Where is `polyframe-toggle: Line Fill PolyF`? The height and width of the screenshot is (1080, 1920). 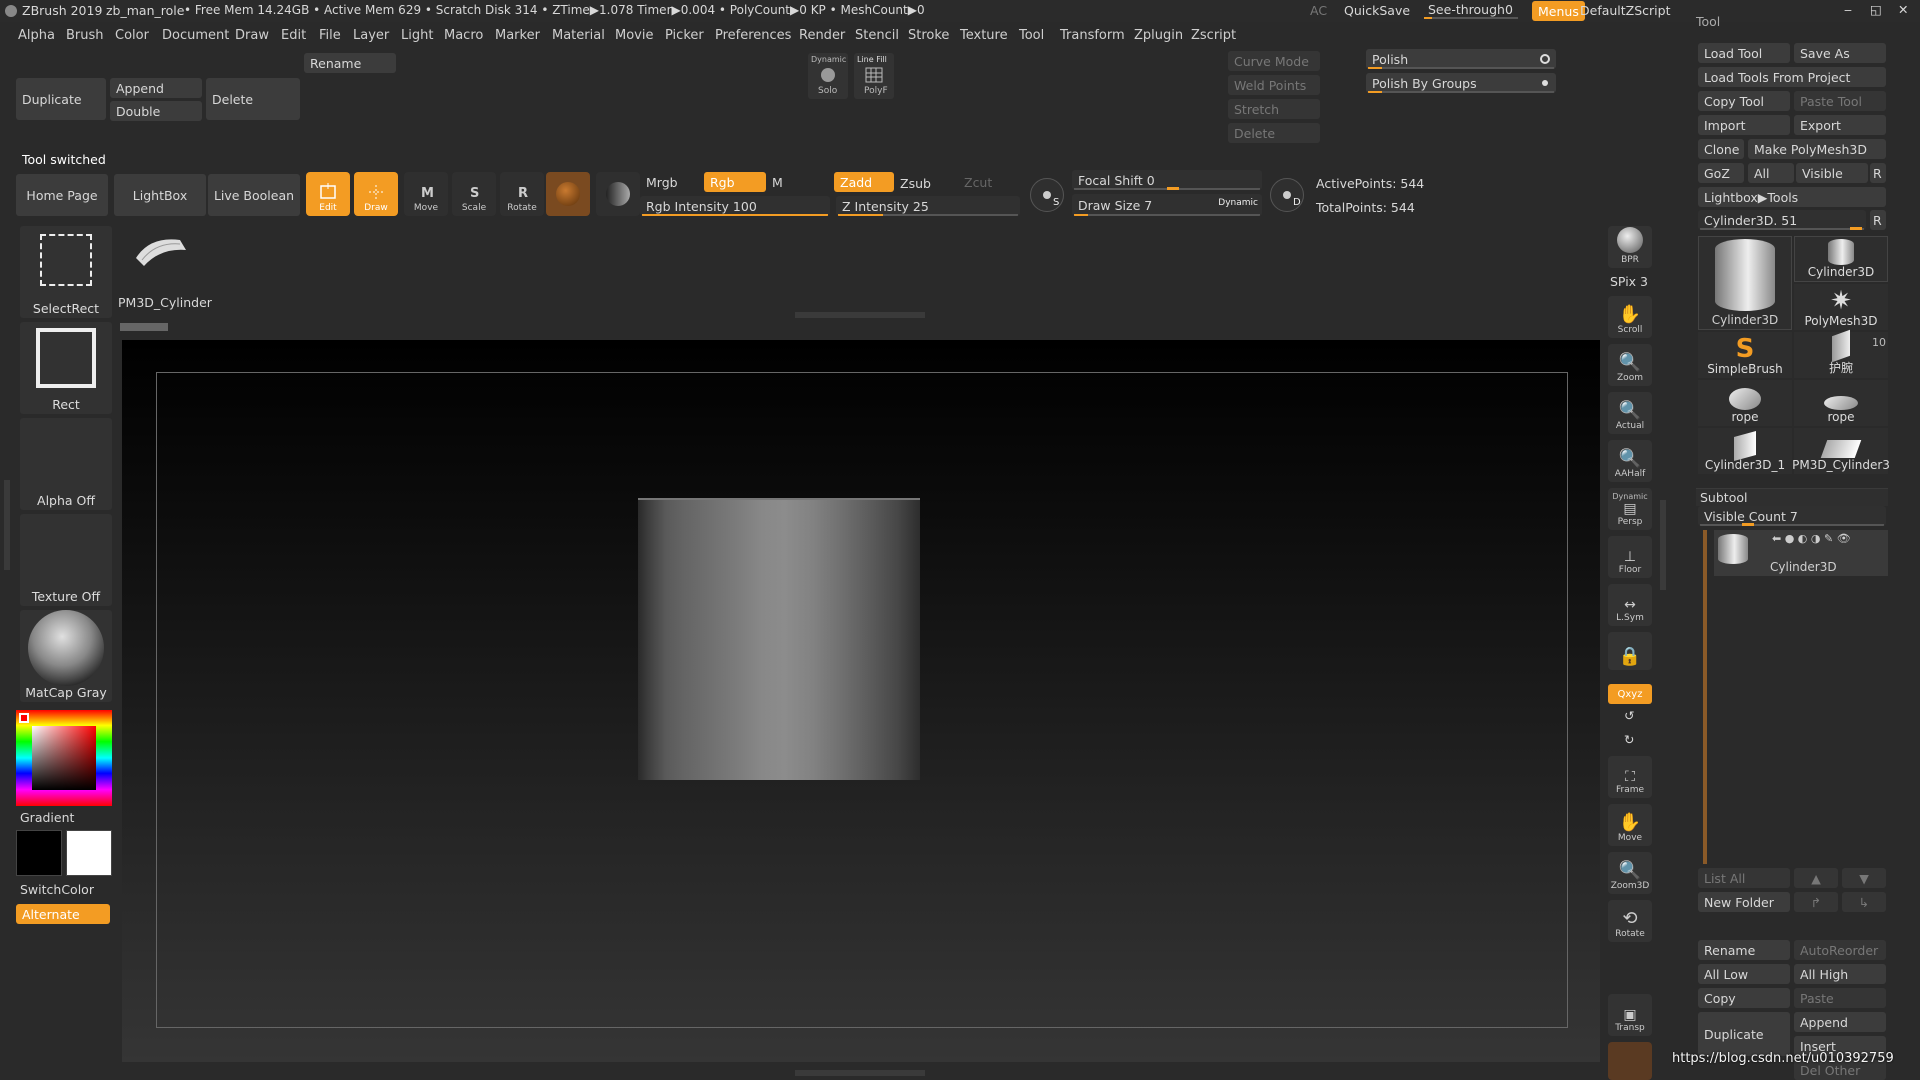
polyframe-toggle: Line Fill PolyF is located at coordinates (874, 76).